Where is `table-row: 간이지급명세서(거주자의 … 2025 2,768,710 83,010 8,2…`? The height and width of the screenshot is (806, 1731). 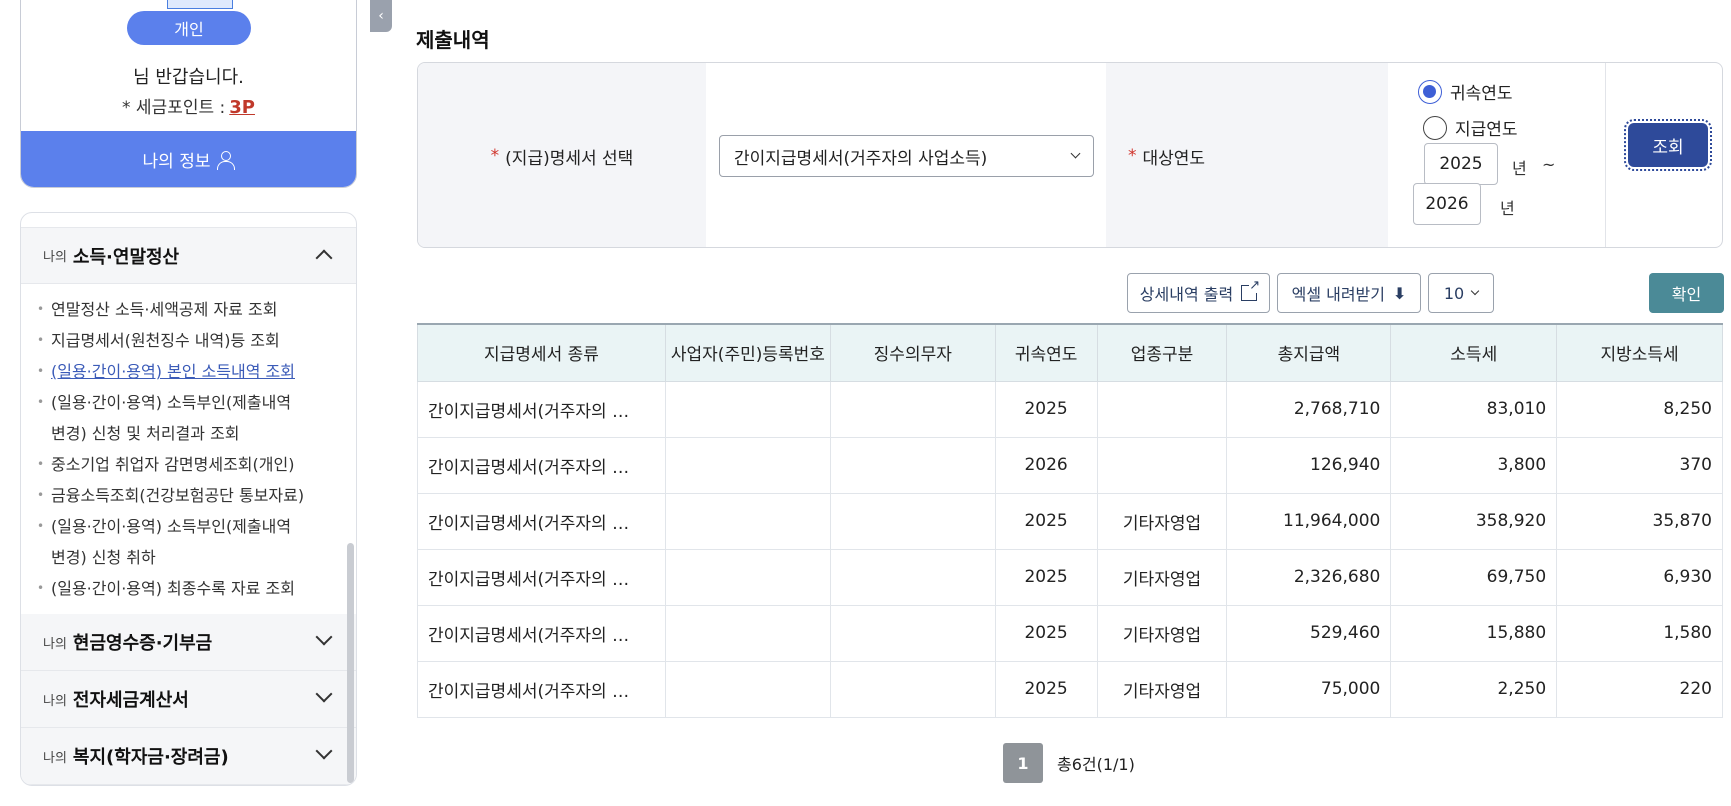 table-row: 간이지급명세서(거주자의 … 2025 2,768,710 83,010 8,2… is located at coordinates (1070, 409).